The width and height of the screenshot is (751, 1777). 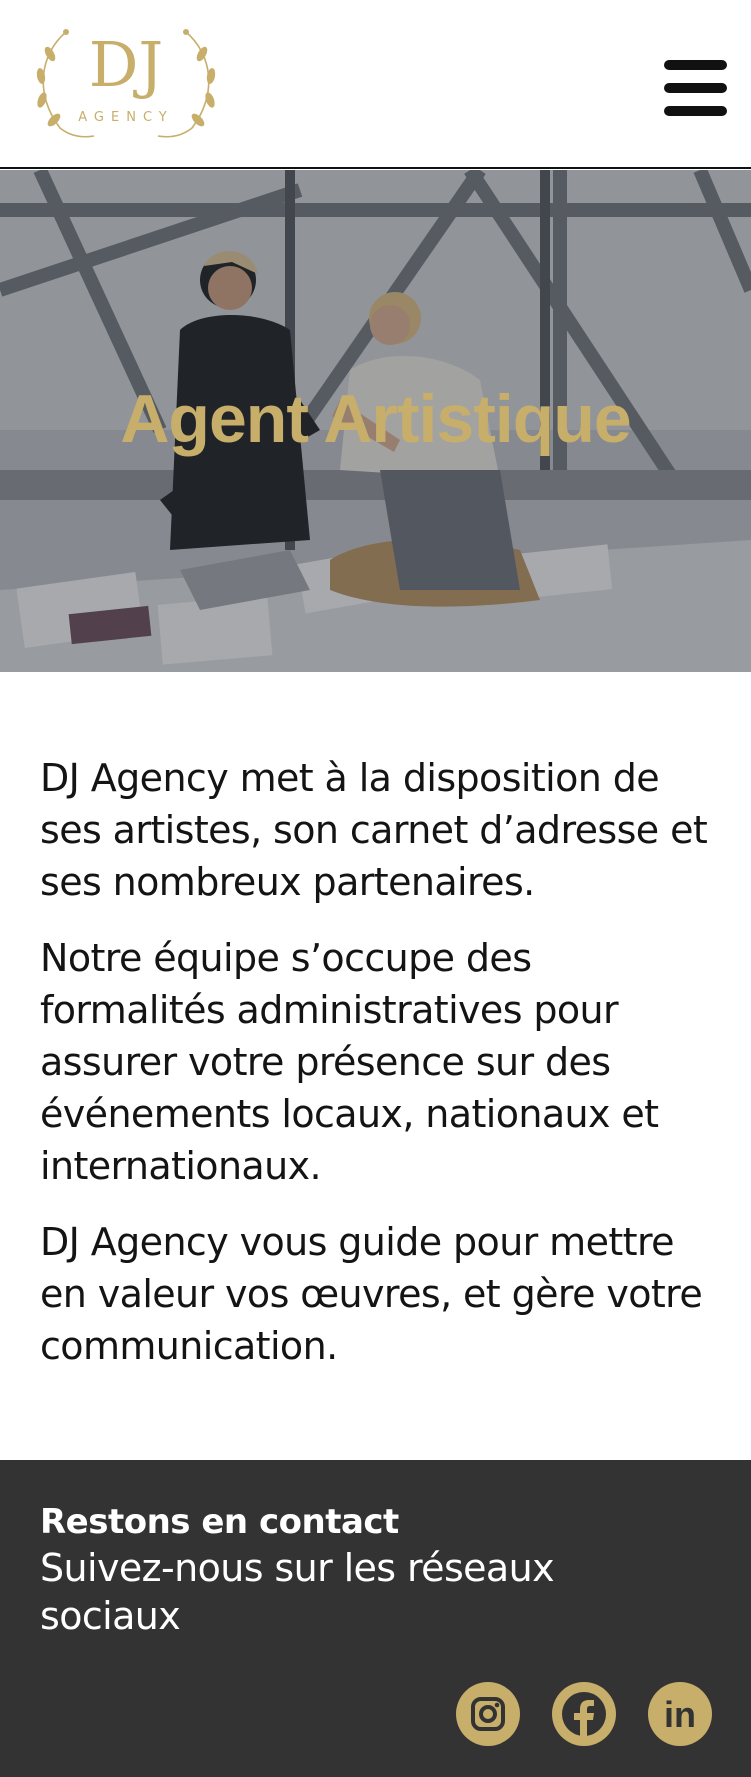 I want to click on menu-bar-middle, so click(x=695, y=88).